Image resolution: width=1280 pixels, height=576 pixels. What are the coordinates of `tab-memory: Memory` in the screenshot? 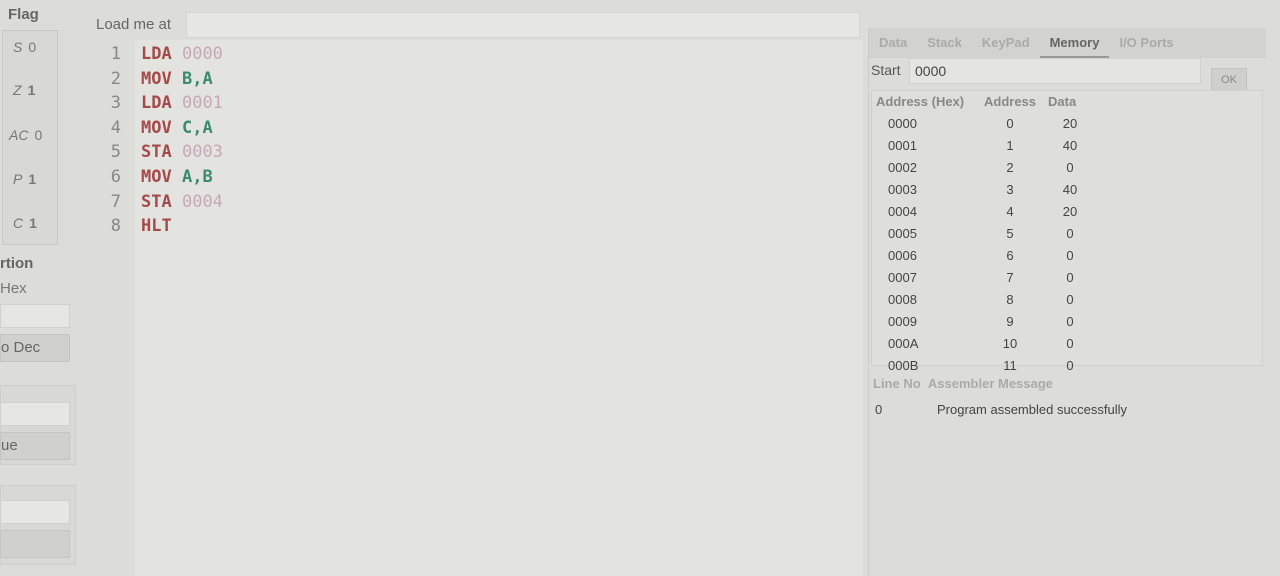 It's located at (1074, 43).